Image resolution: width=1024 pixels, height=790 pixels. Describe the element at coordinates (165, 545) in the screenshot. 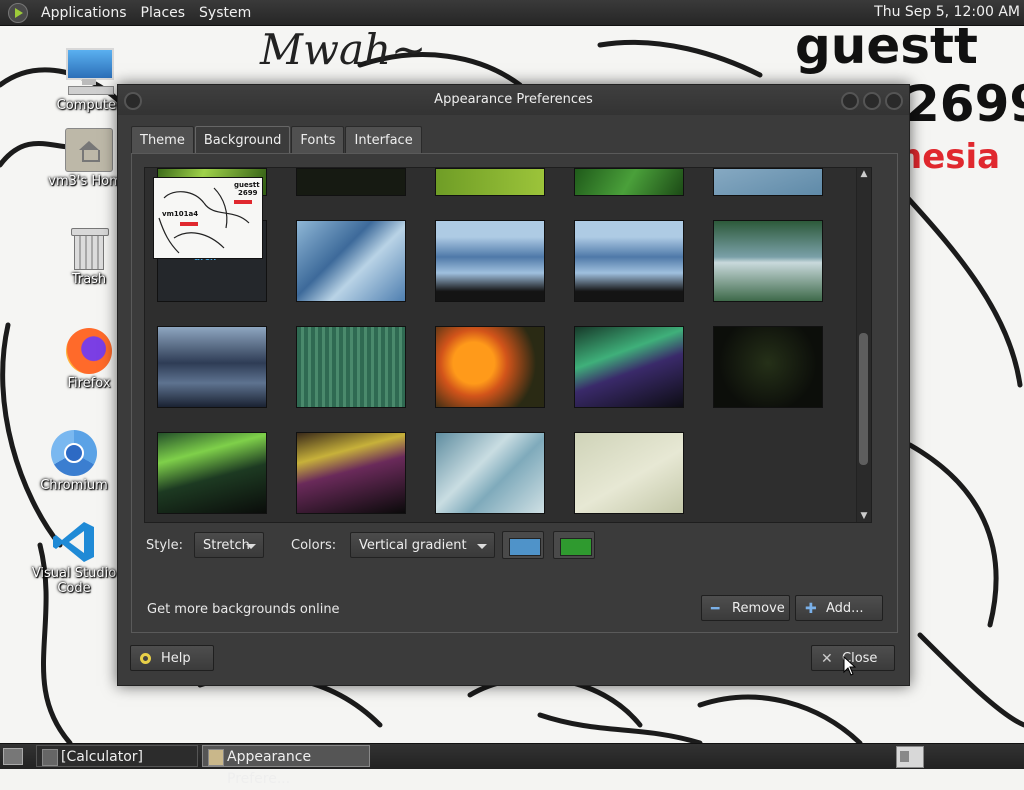

I see `style-label: Style:` at that location.